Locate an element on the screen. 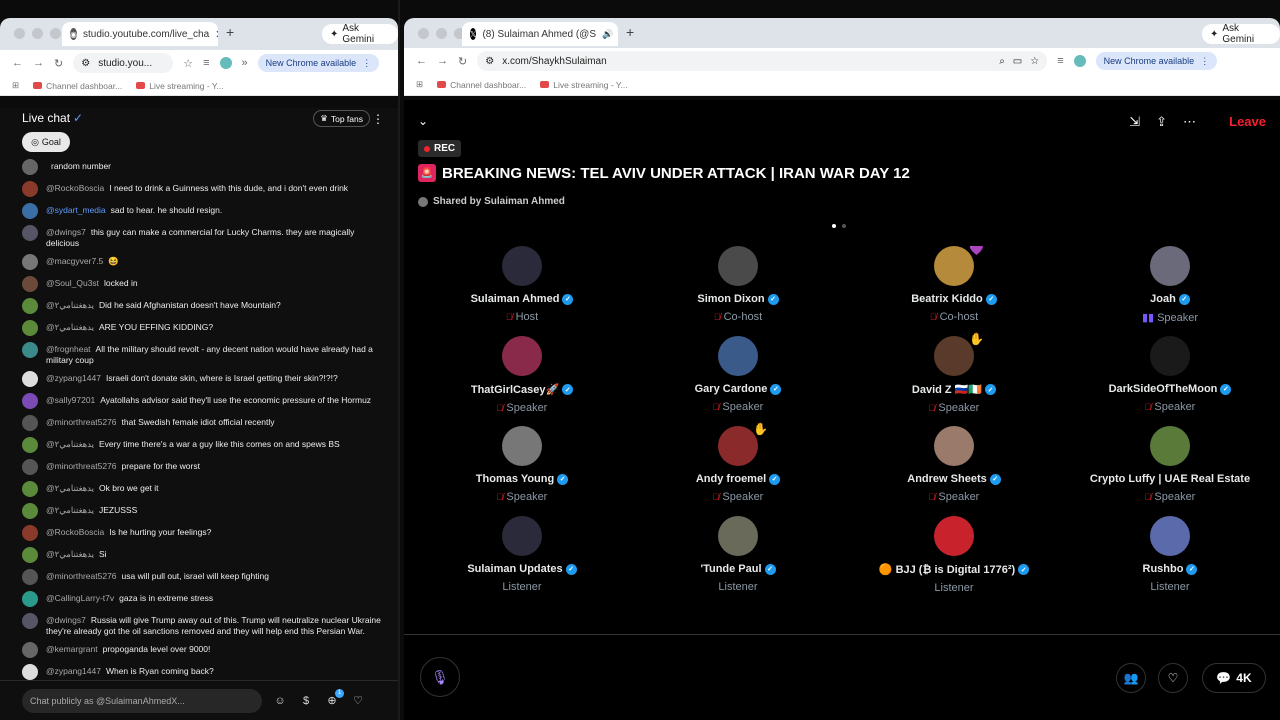 This screenshot has width=1280, height=720. cast-icon: ▭ is located at coordinates (1017, 61).